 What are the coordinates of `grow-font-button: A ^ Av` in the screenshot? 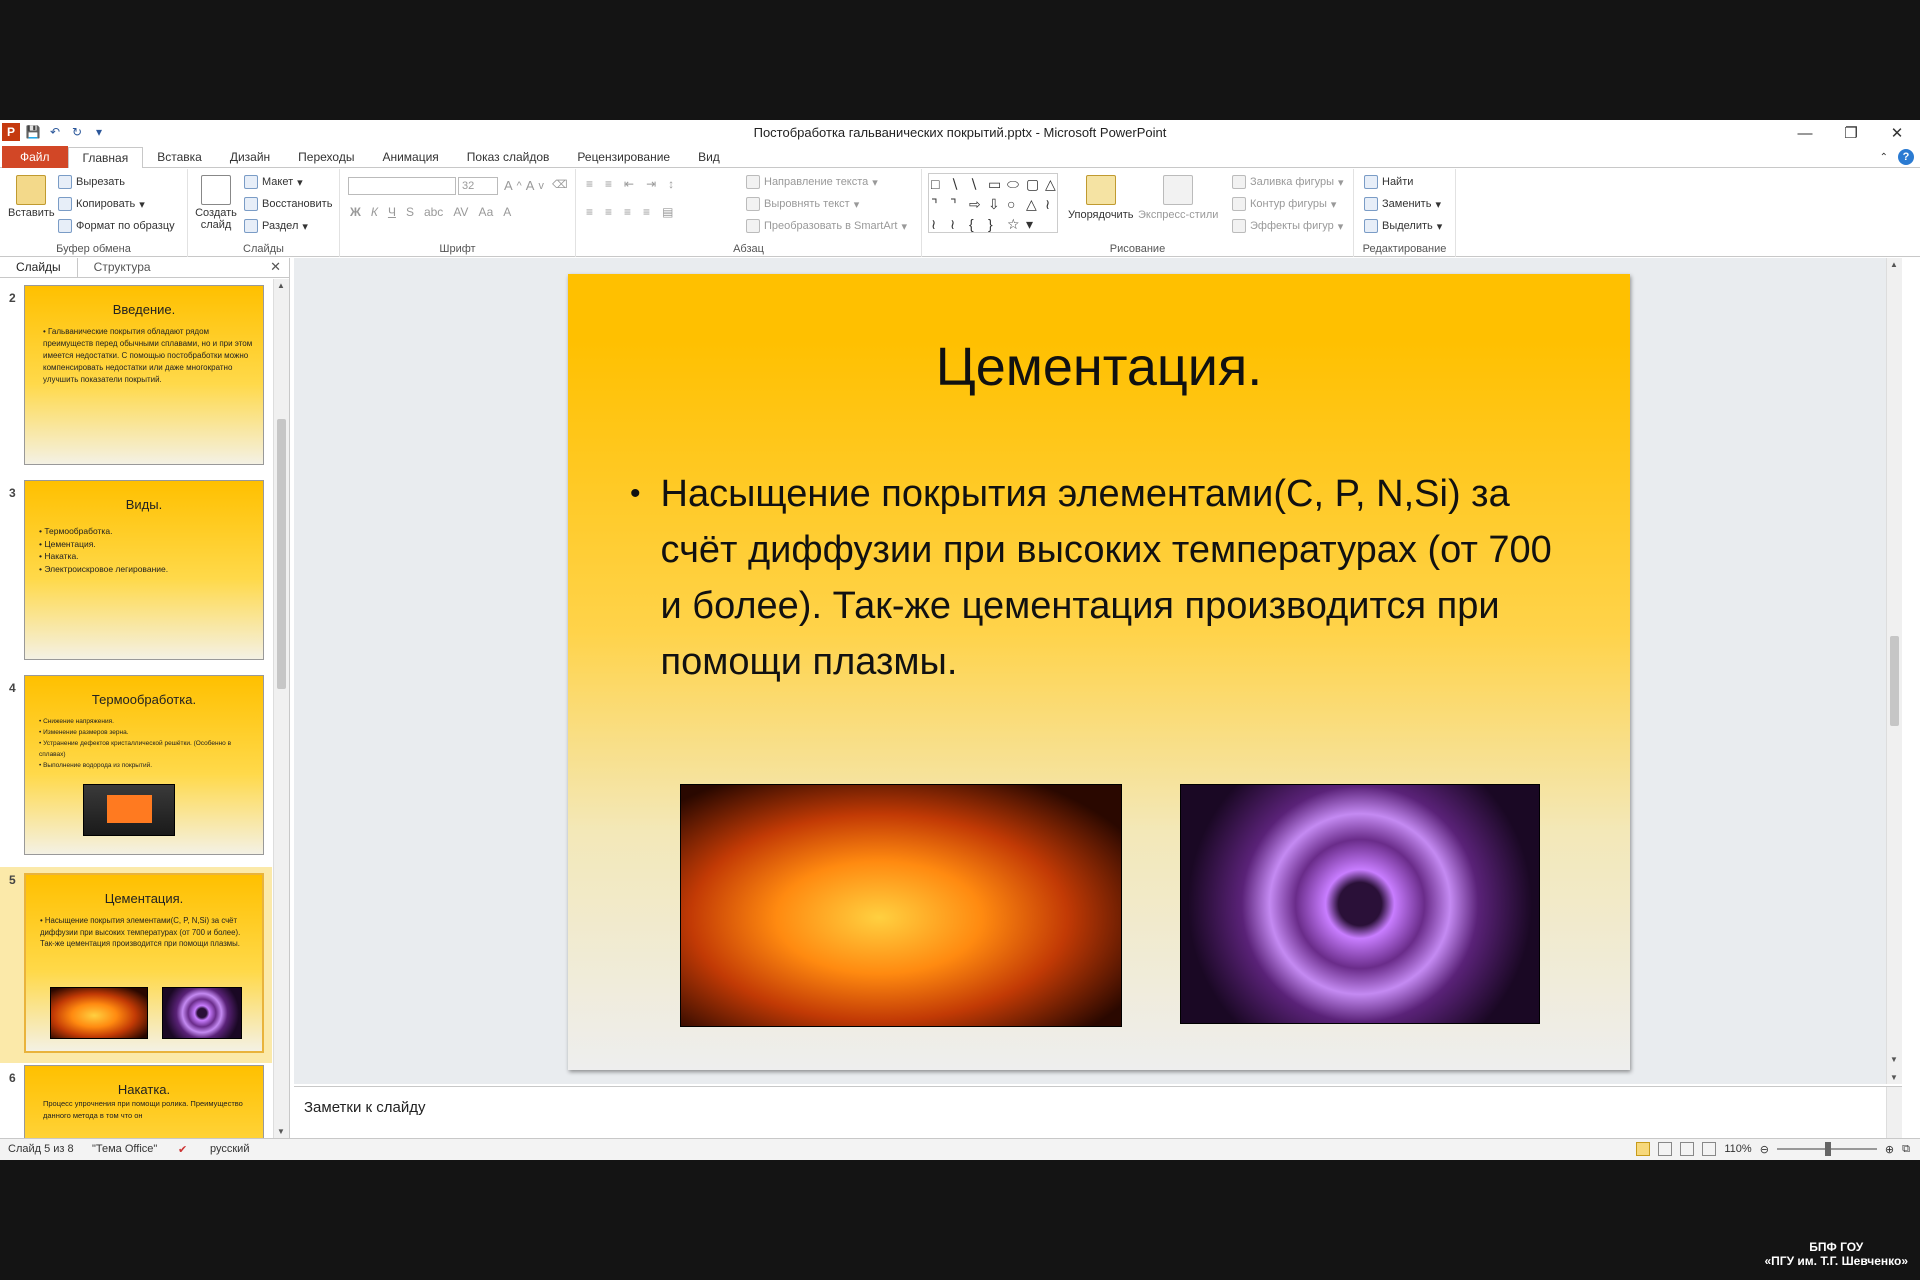 It's located at (524, 185).